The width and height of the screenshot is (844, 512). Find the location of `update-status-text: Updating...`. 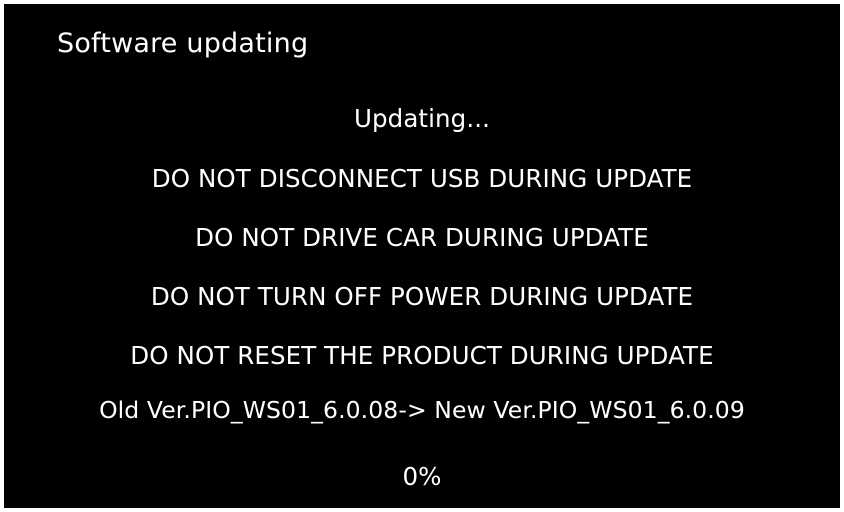

update-status-text: Updating... is located at coordinates (421, 118).